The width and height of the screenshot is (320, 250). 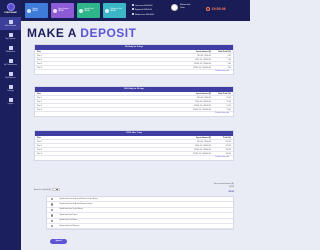 I want to click on sidebar-item-label: Settings, so click(x=10, y=91).